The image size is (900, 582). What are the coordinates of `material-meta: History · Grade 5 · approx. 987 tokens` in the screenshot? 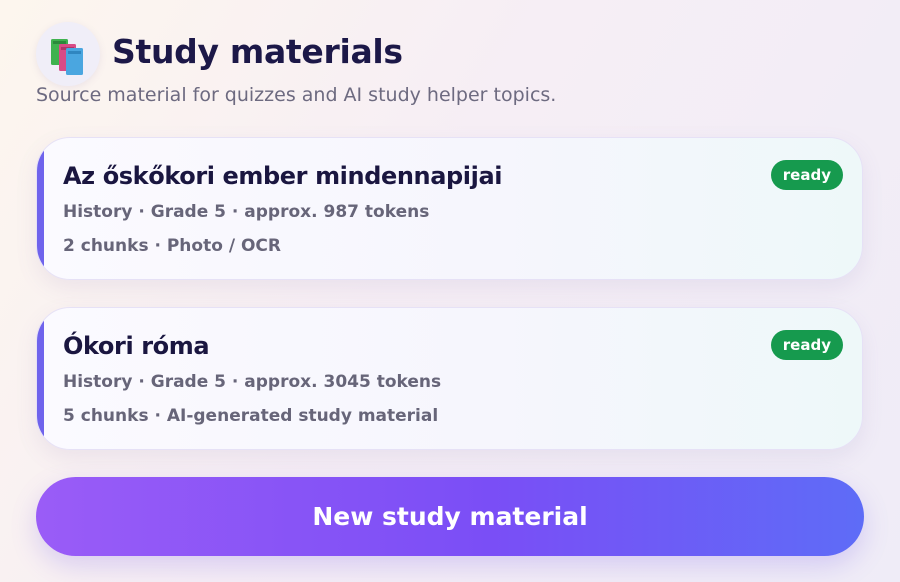 It's located at (246, 212).